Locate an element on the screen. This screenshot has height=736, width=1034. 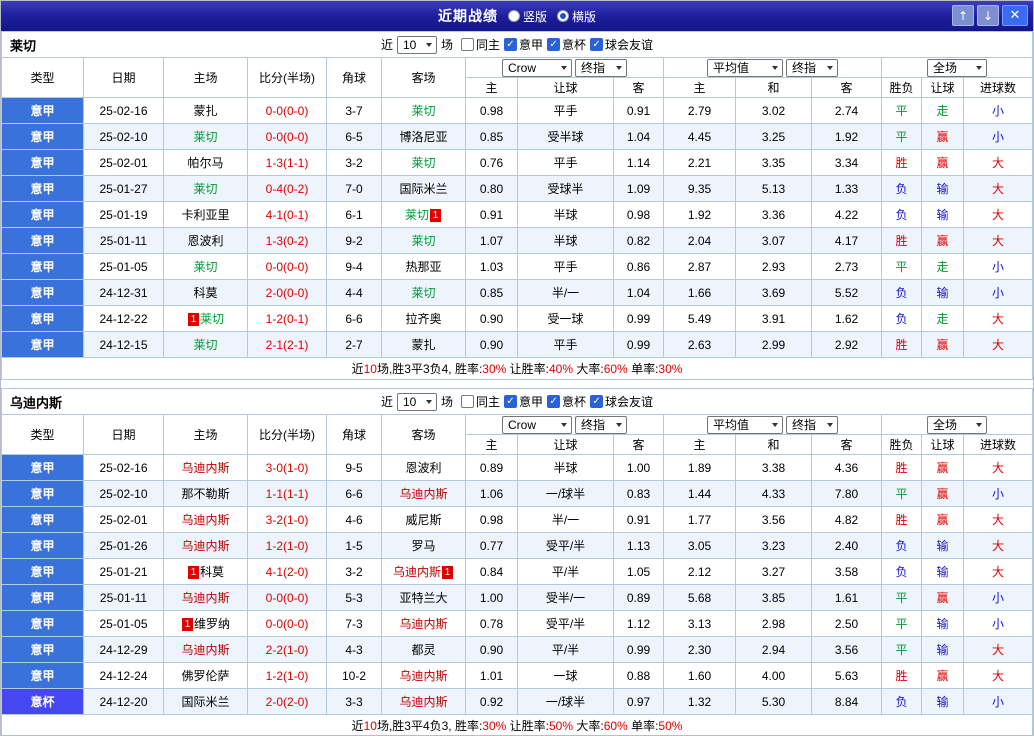
team-name: 乌迪内斯 is located at coordinates (205, 468).